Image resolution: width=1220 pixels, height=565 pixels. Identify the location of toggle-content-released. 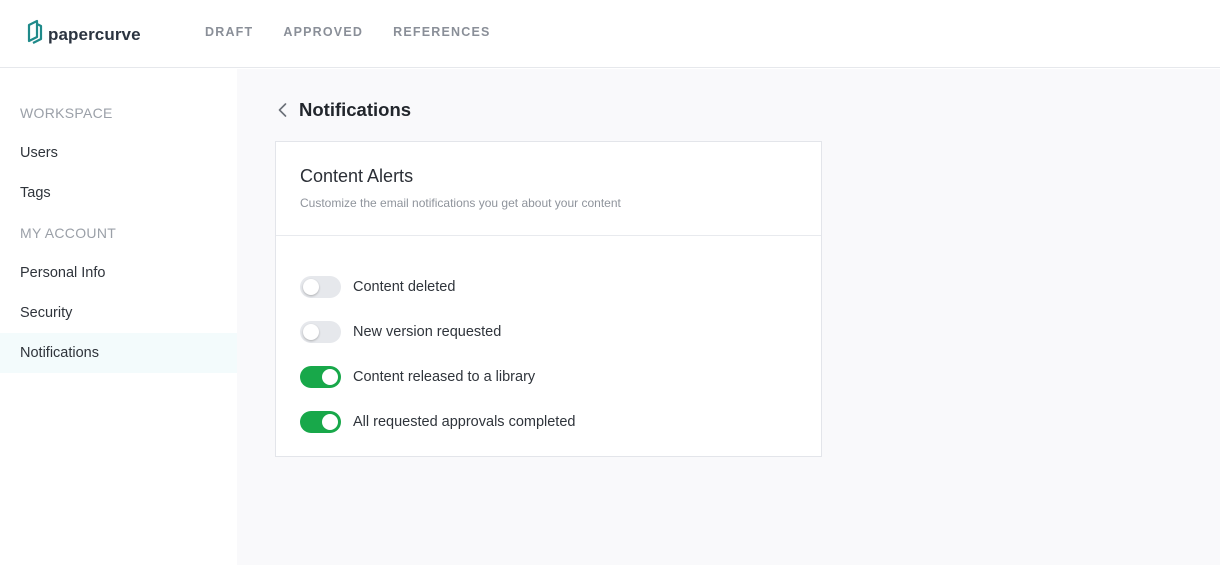
(320, 376).